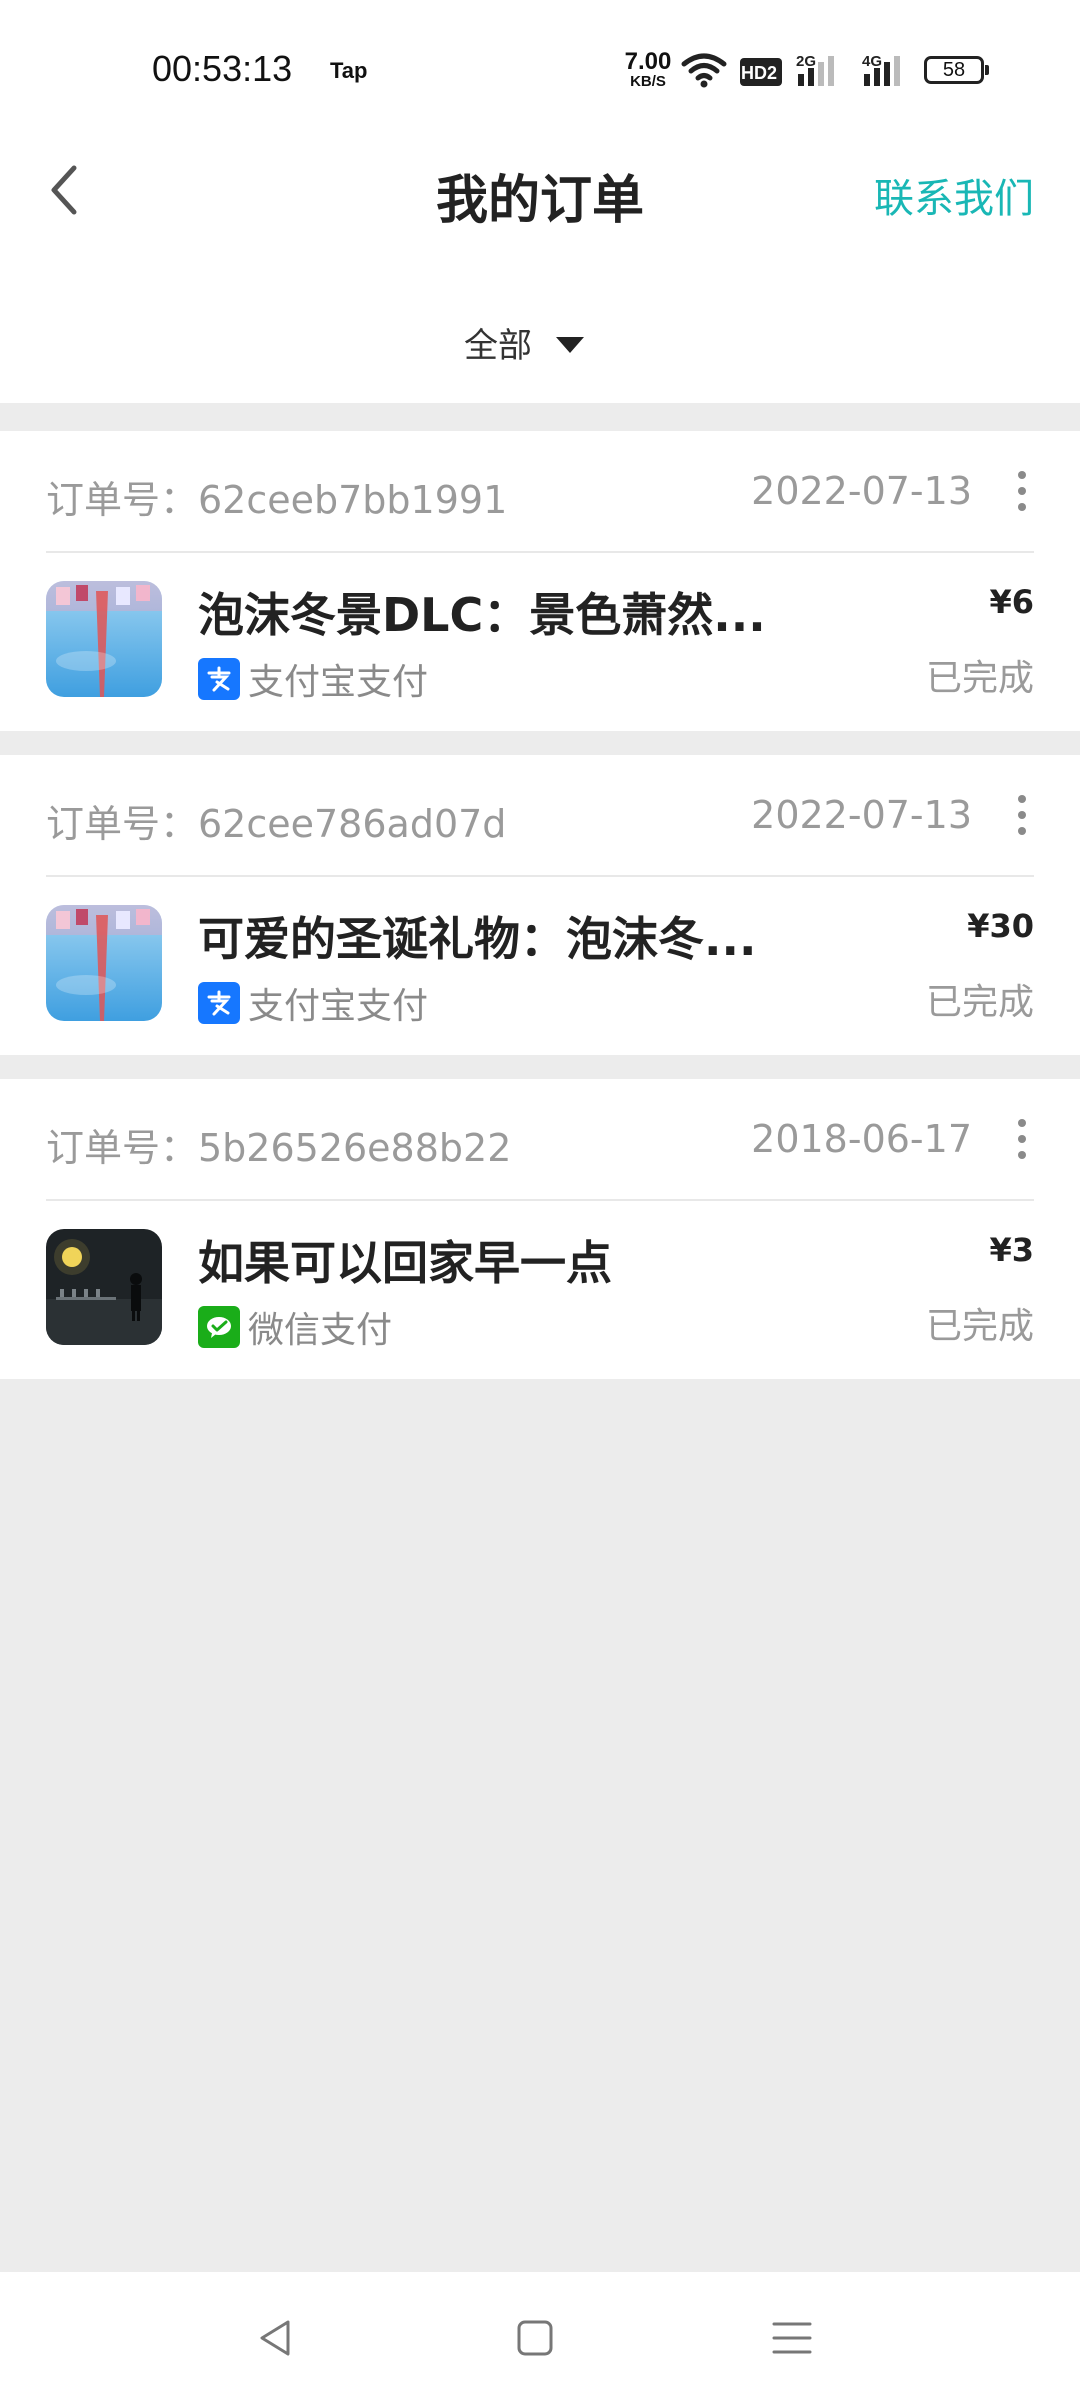 The width and height of the screenshot is (1080, 2400). What do you see at coordinates (648, 61) in the screenshot?
I see `net-speed-value: 7.00` at bounding box center [648, 61].